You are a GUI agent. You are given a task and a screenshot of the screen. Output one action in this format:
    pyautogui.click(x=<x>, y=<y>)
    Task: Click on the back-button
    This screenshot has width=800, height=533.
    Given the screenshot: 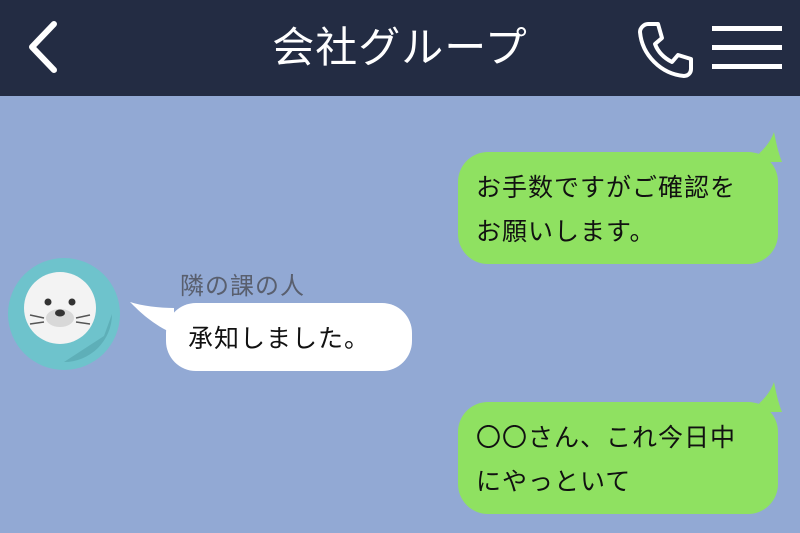 What is the action you would take?
    pyautogui.click(x=48, y=47)
    